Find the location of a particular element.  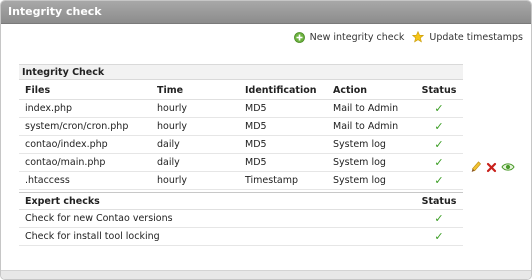

expert-check-label: Check for new Contao versions is located at coordinates (217, 218).